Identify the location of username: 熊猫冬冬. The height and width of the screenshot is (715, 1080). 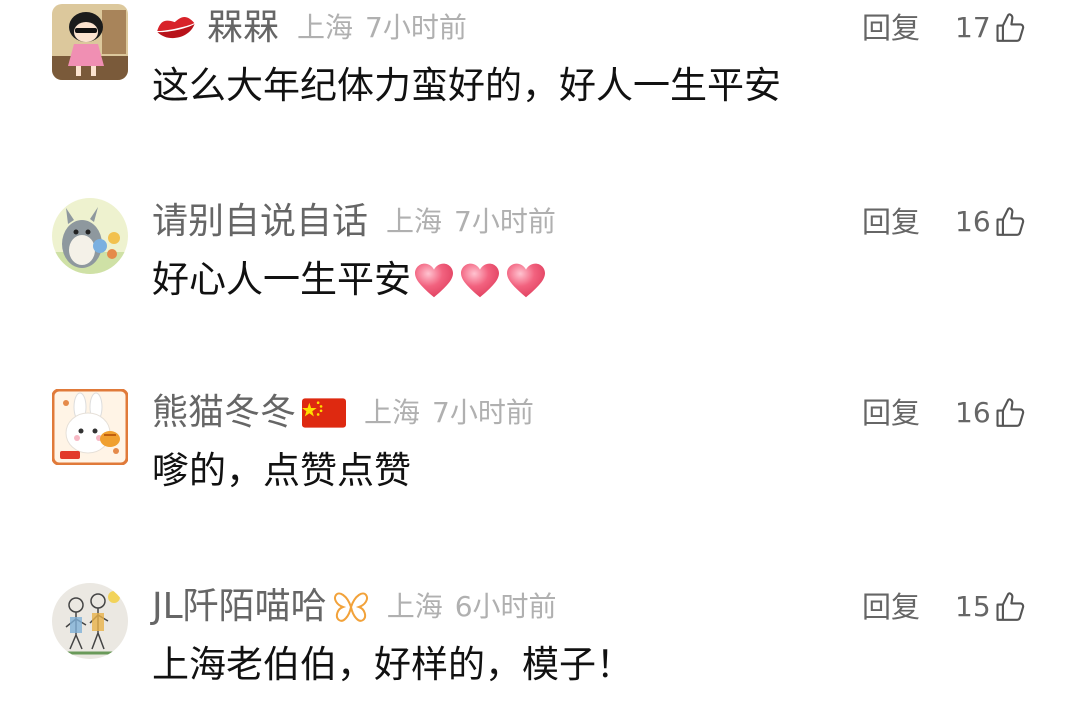
(224, 413).